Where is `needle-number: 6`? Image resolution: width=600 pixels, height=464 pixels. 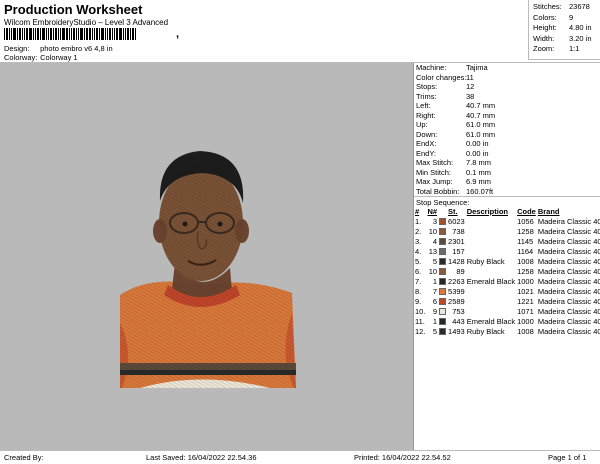
needle-number: 6 is located at coordinates (435, 301).